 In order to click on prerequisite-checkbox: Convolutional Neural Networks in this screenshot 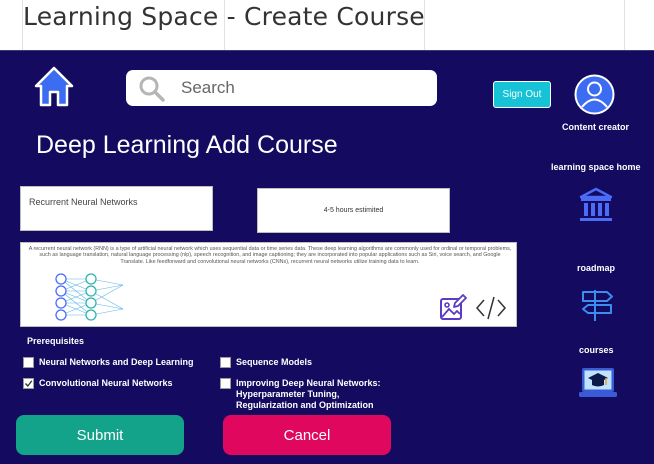, I will do `click(98, 383)`.